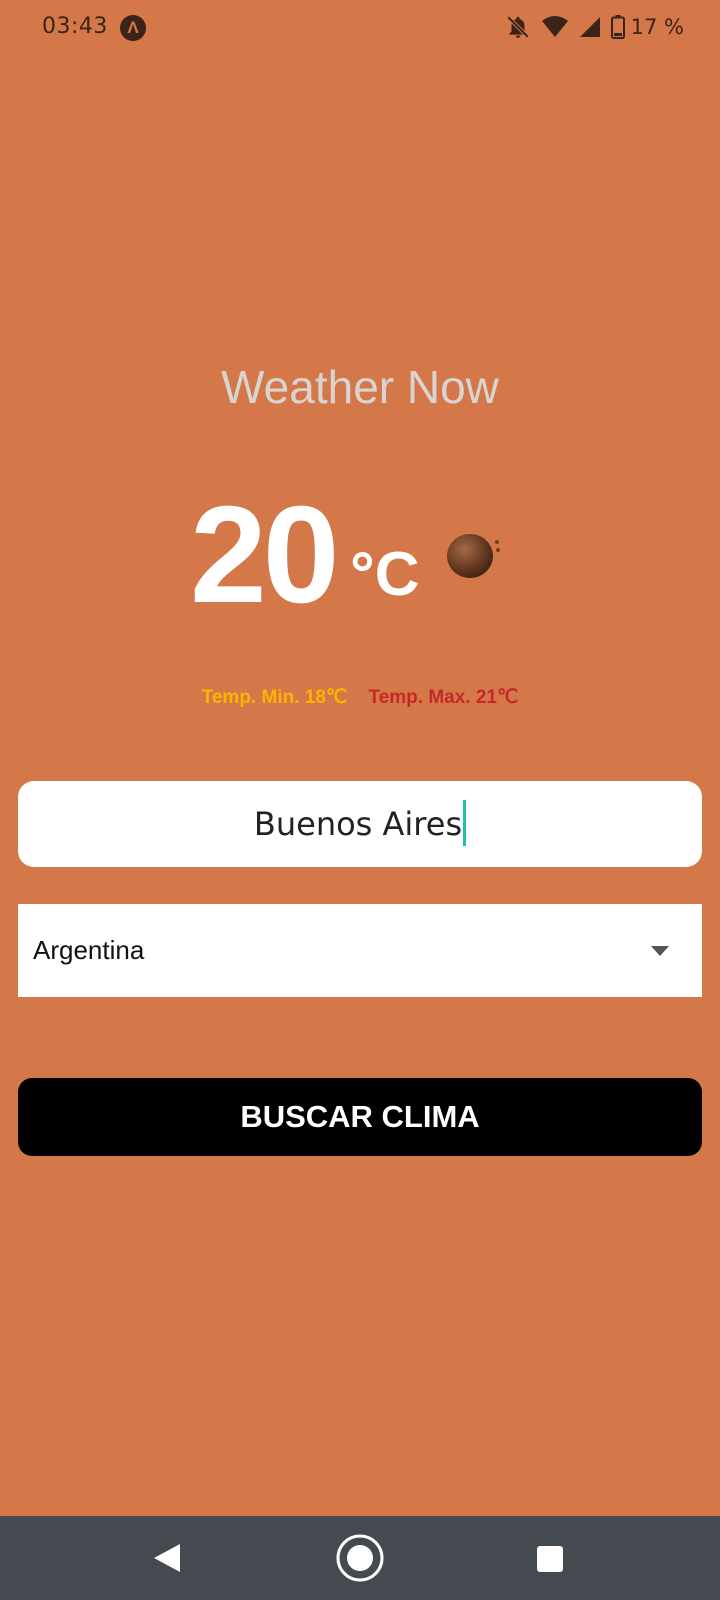 Image resolution: width=720 pixels, height=1600 pixels. What do you see at coordinates (617, 27) in the screenshot?
I see `battery-icon` at bounding box center [617, 27].